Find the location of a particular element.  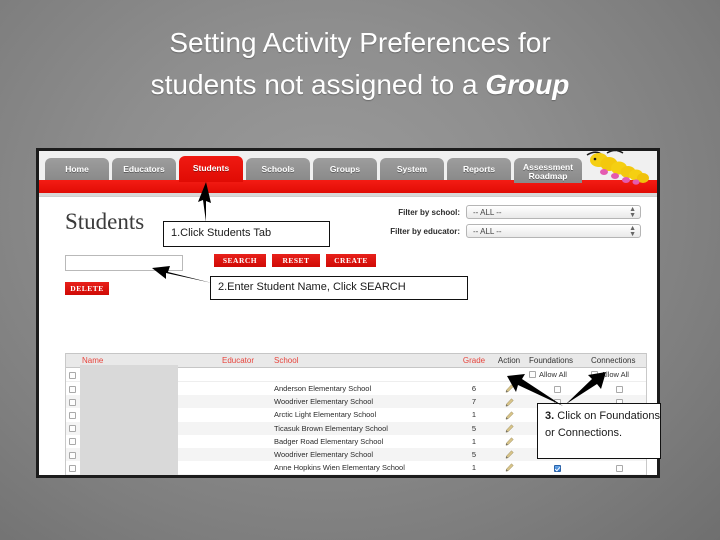

allow-all-school-cell is located at coordinates (363, 374).